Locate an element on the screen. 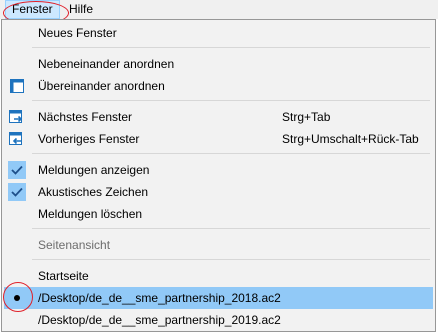 The image size is (438, 334). menu-item-label: Meldungen löschen is located at coordinates (90, 214).